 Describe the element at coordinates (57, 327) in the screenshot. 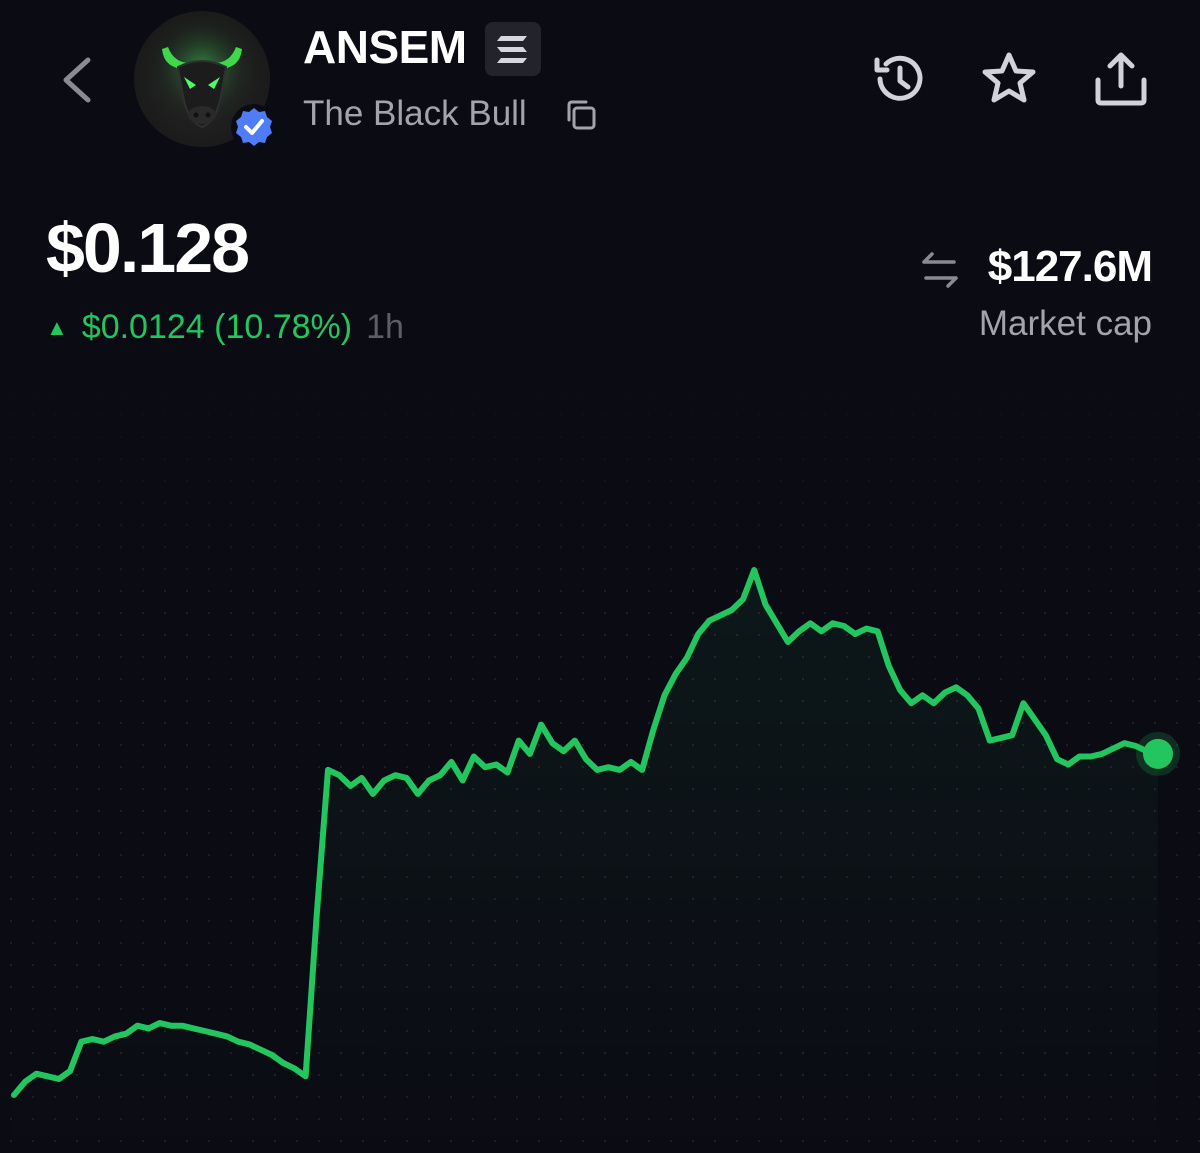

I see `up-arrow-icon: ▲` at that location.